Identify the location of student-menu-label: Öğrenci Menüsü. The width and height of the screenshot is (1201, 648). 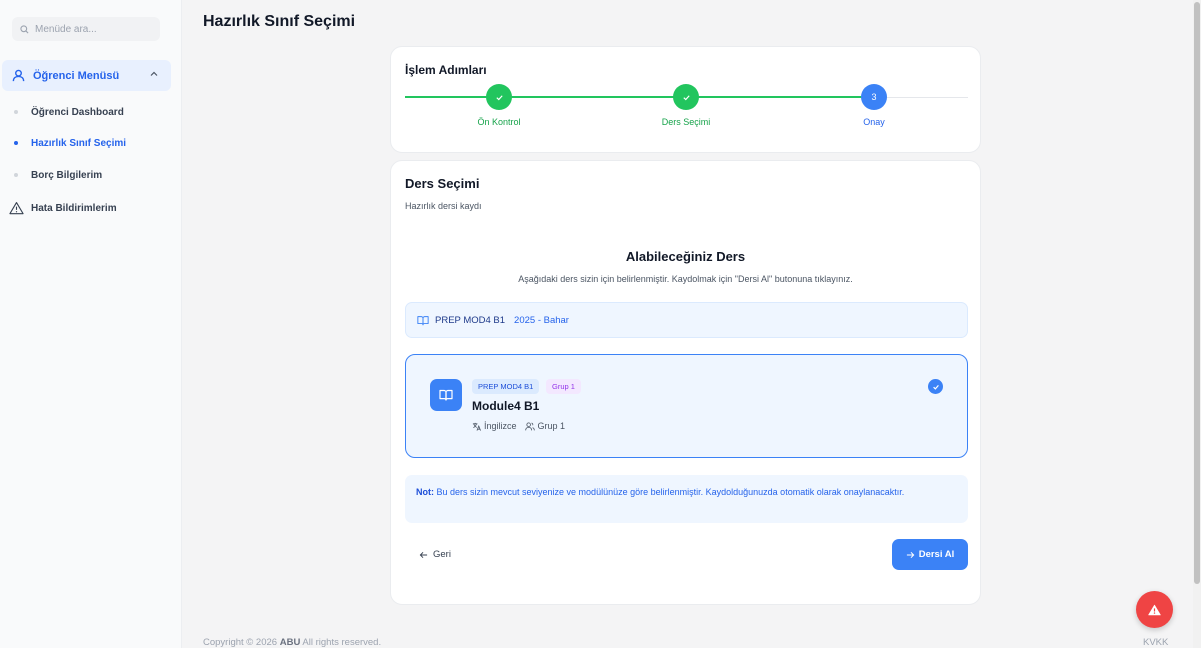
(76, 75).